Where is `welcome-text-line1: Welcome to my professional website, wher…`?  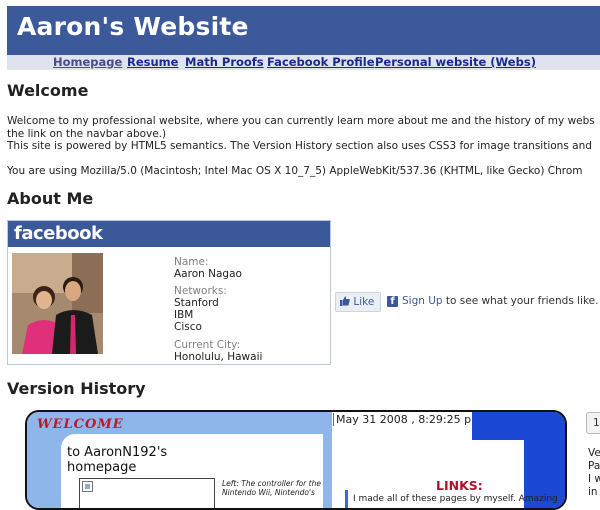
welcome-text-line1: Welcome to my professional website, wher… is located at coordinates (301, 121).